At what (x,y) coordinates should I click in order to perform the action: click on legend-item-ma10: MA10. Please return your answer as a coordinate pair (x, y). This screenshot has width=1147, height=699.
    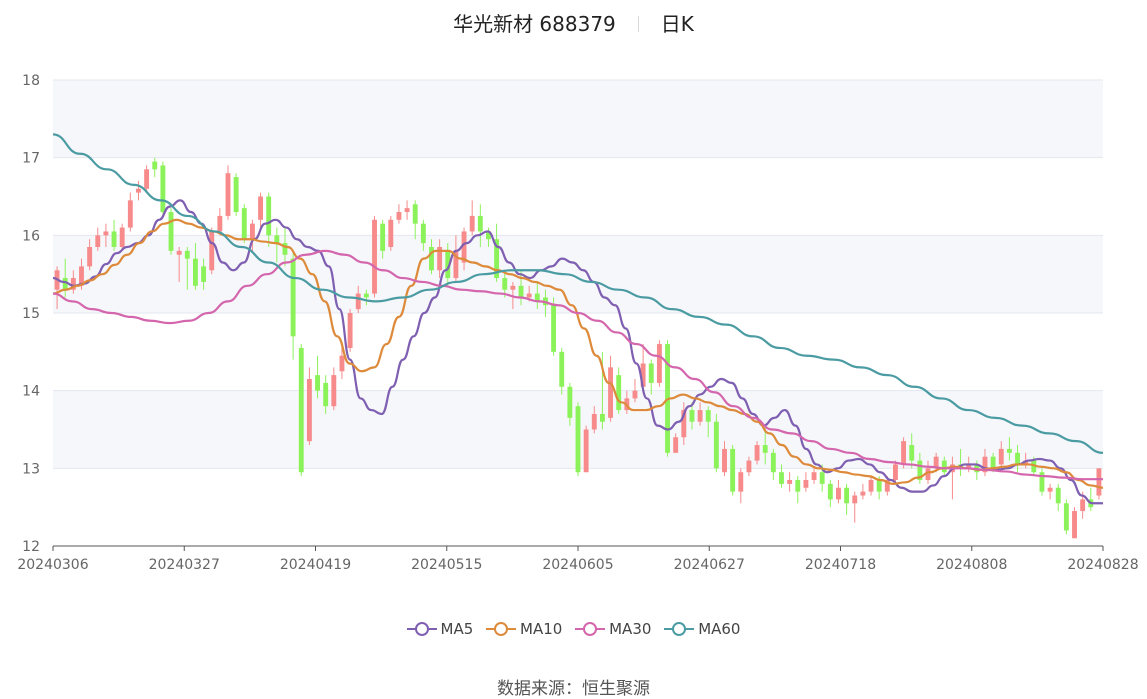
    Looking at the image, I should click on (524, 629).